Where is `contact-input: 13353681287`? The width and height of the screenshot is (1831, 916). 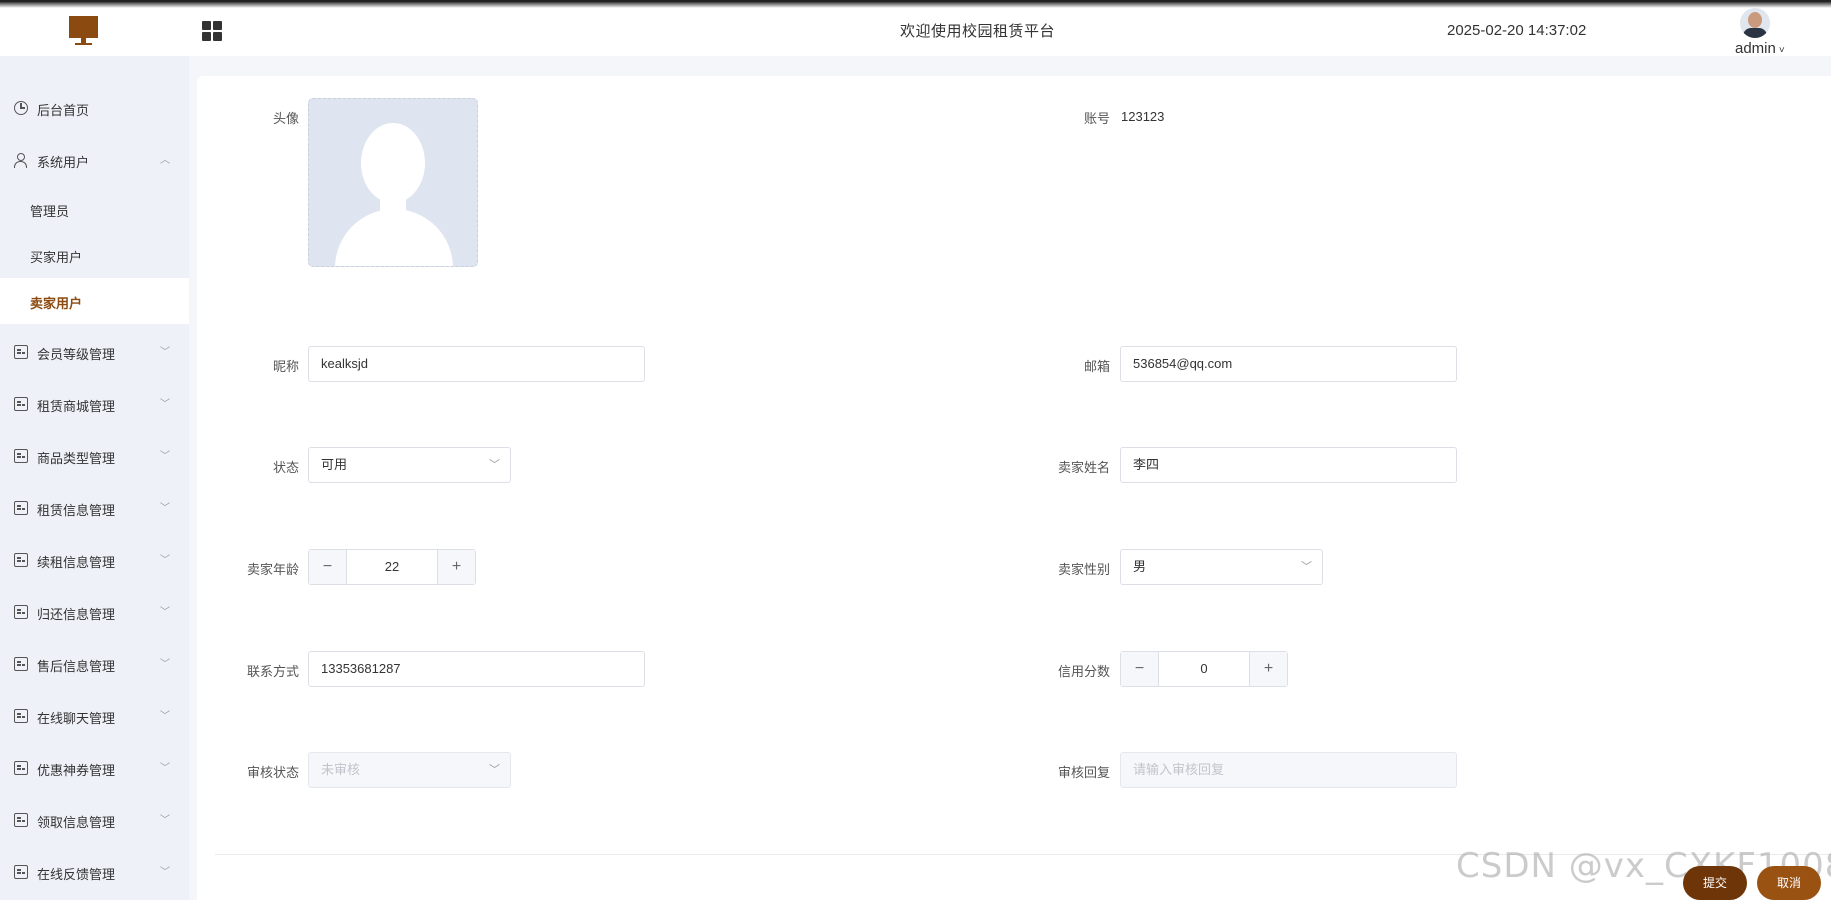
contact-input: 13353681287 is located at coordinates (476, 669).